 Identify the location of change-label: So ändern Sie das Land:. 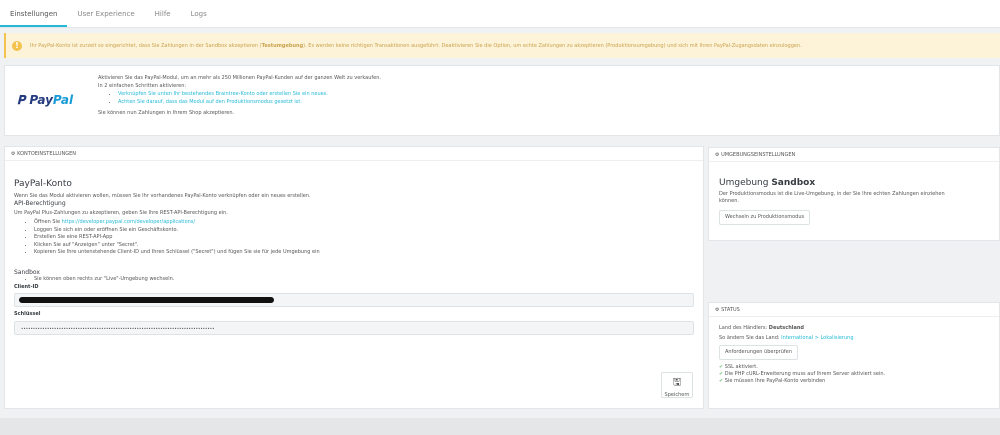
(750, 338).